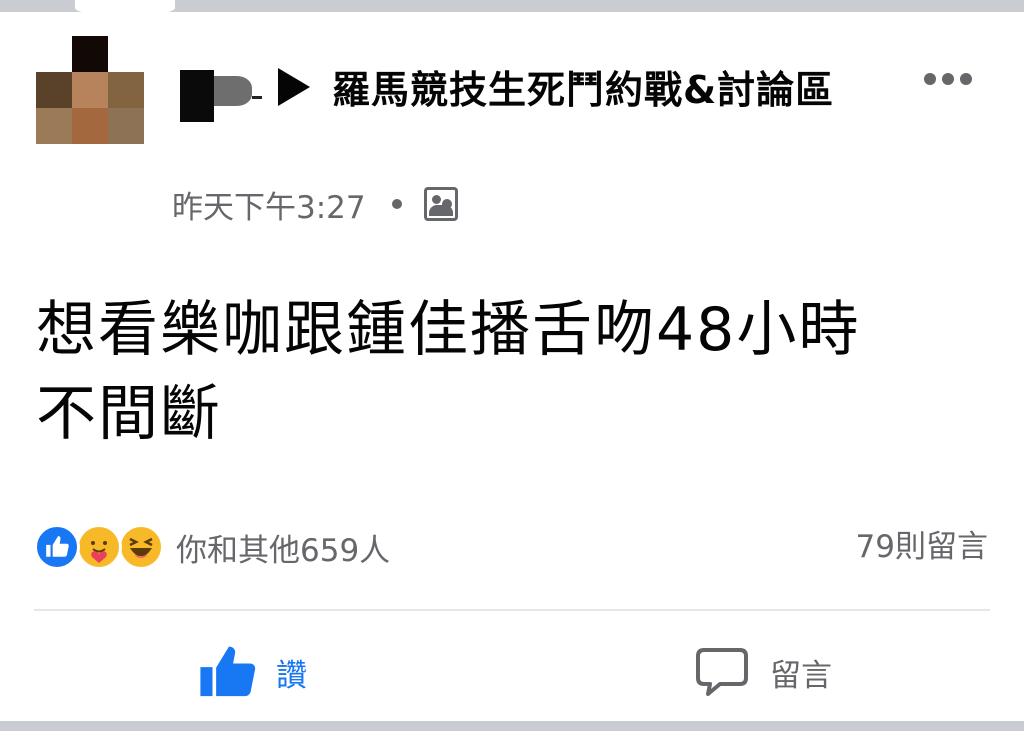 Image resolution: width=1024 pixels, height=731 pixels. Describe the element at coordinates (722, 672) in the screenshot. I see `comment-bubble-icon` at that location.